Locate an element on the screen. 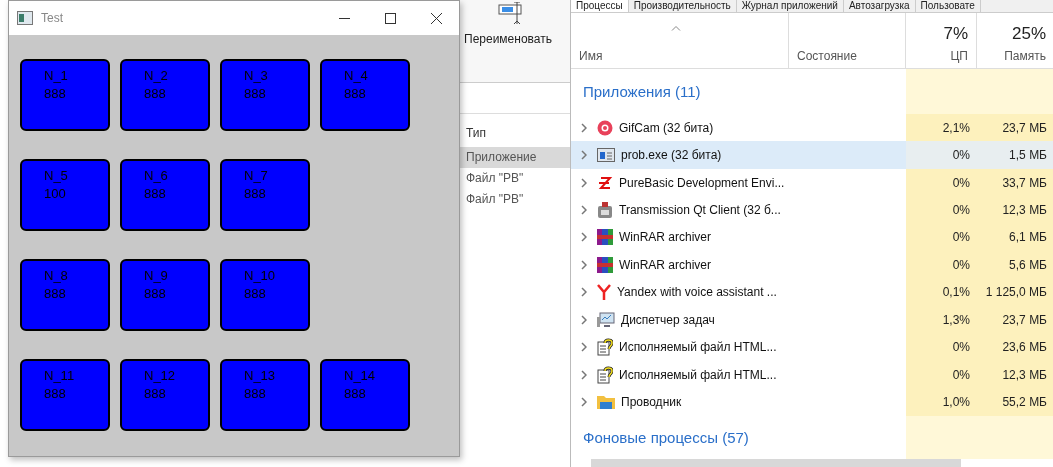 Image resolution: width=1053 pixels, height=467 pixels. process-row: WinRAR archiver 0% 6,1 МБ is located at coordinates (812, 237).